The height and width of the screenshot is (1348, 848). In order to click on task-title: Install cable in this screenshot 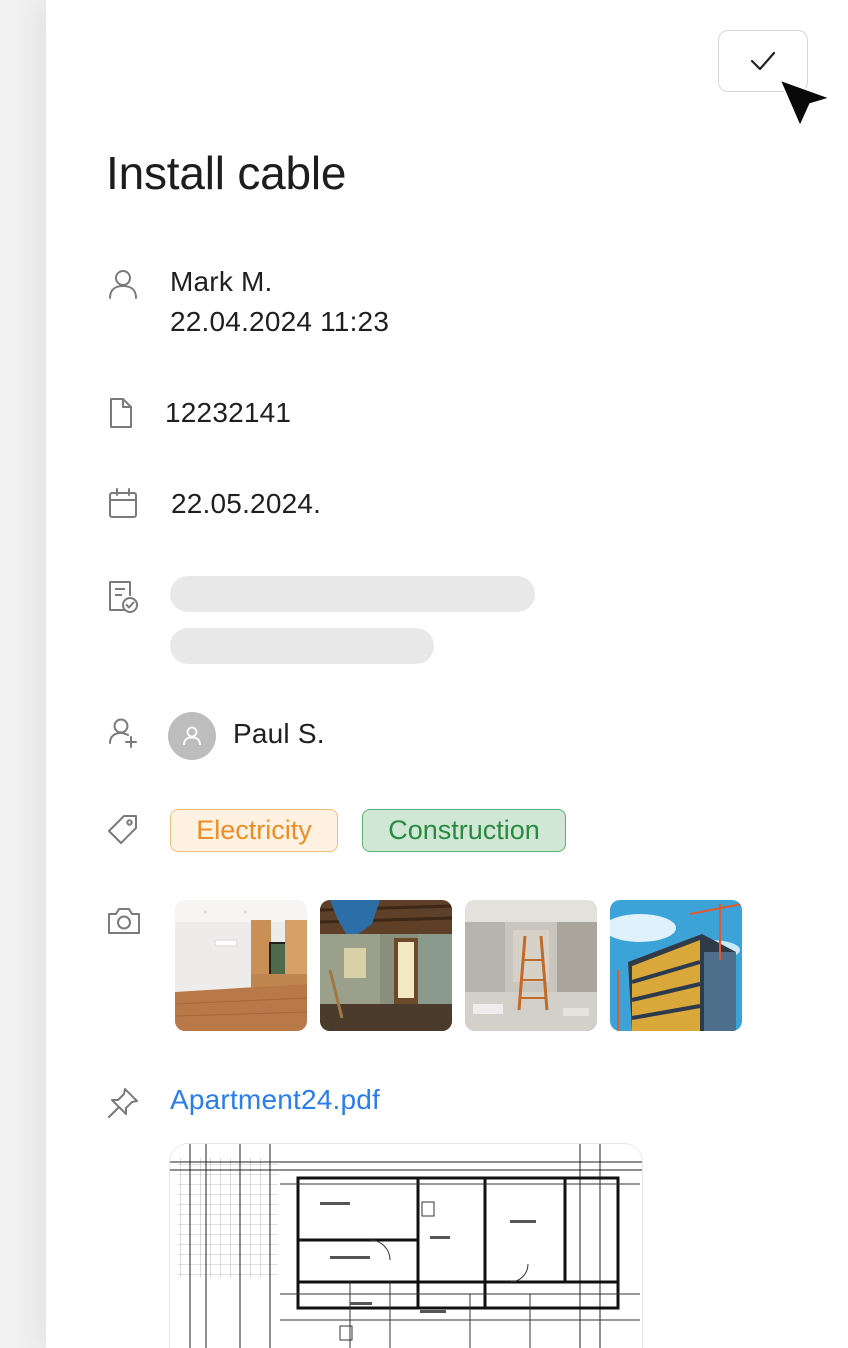, I will do `click(226, 173)`.